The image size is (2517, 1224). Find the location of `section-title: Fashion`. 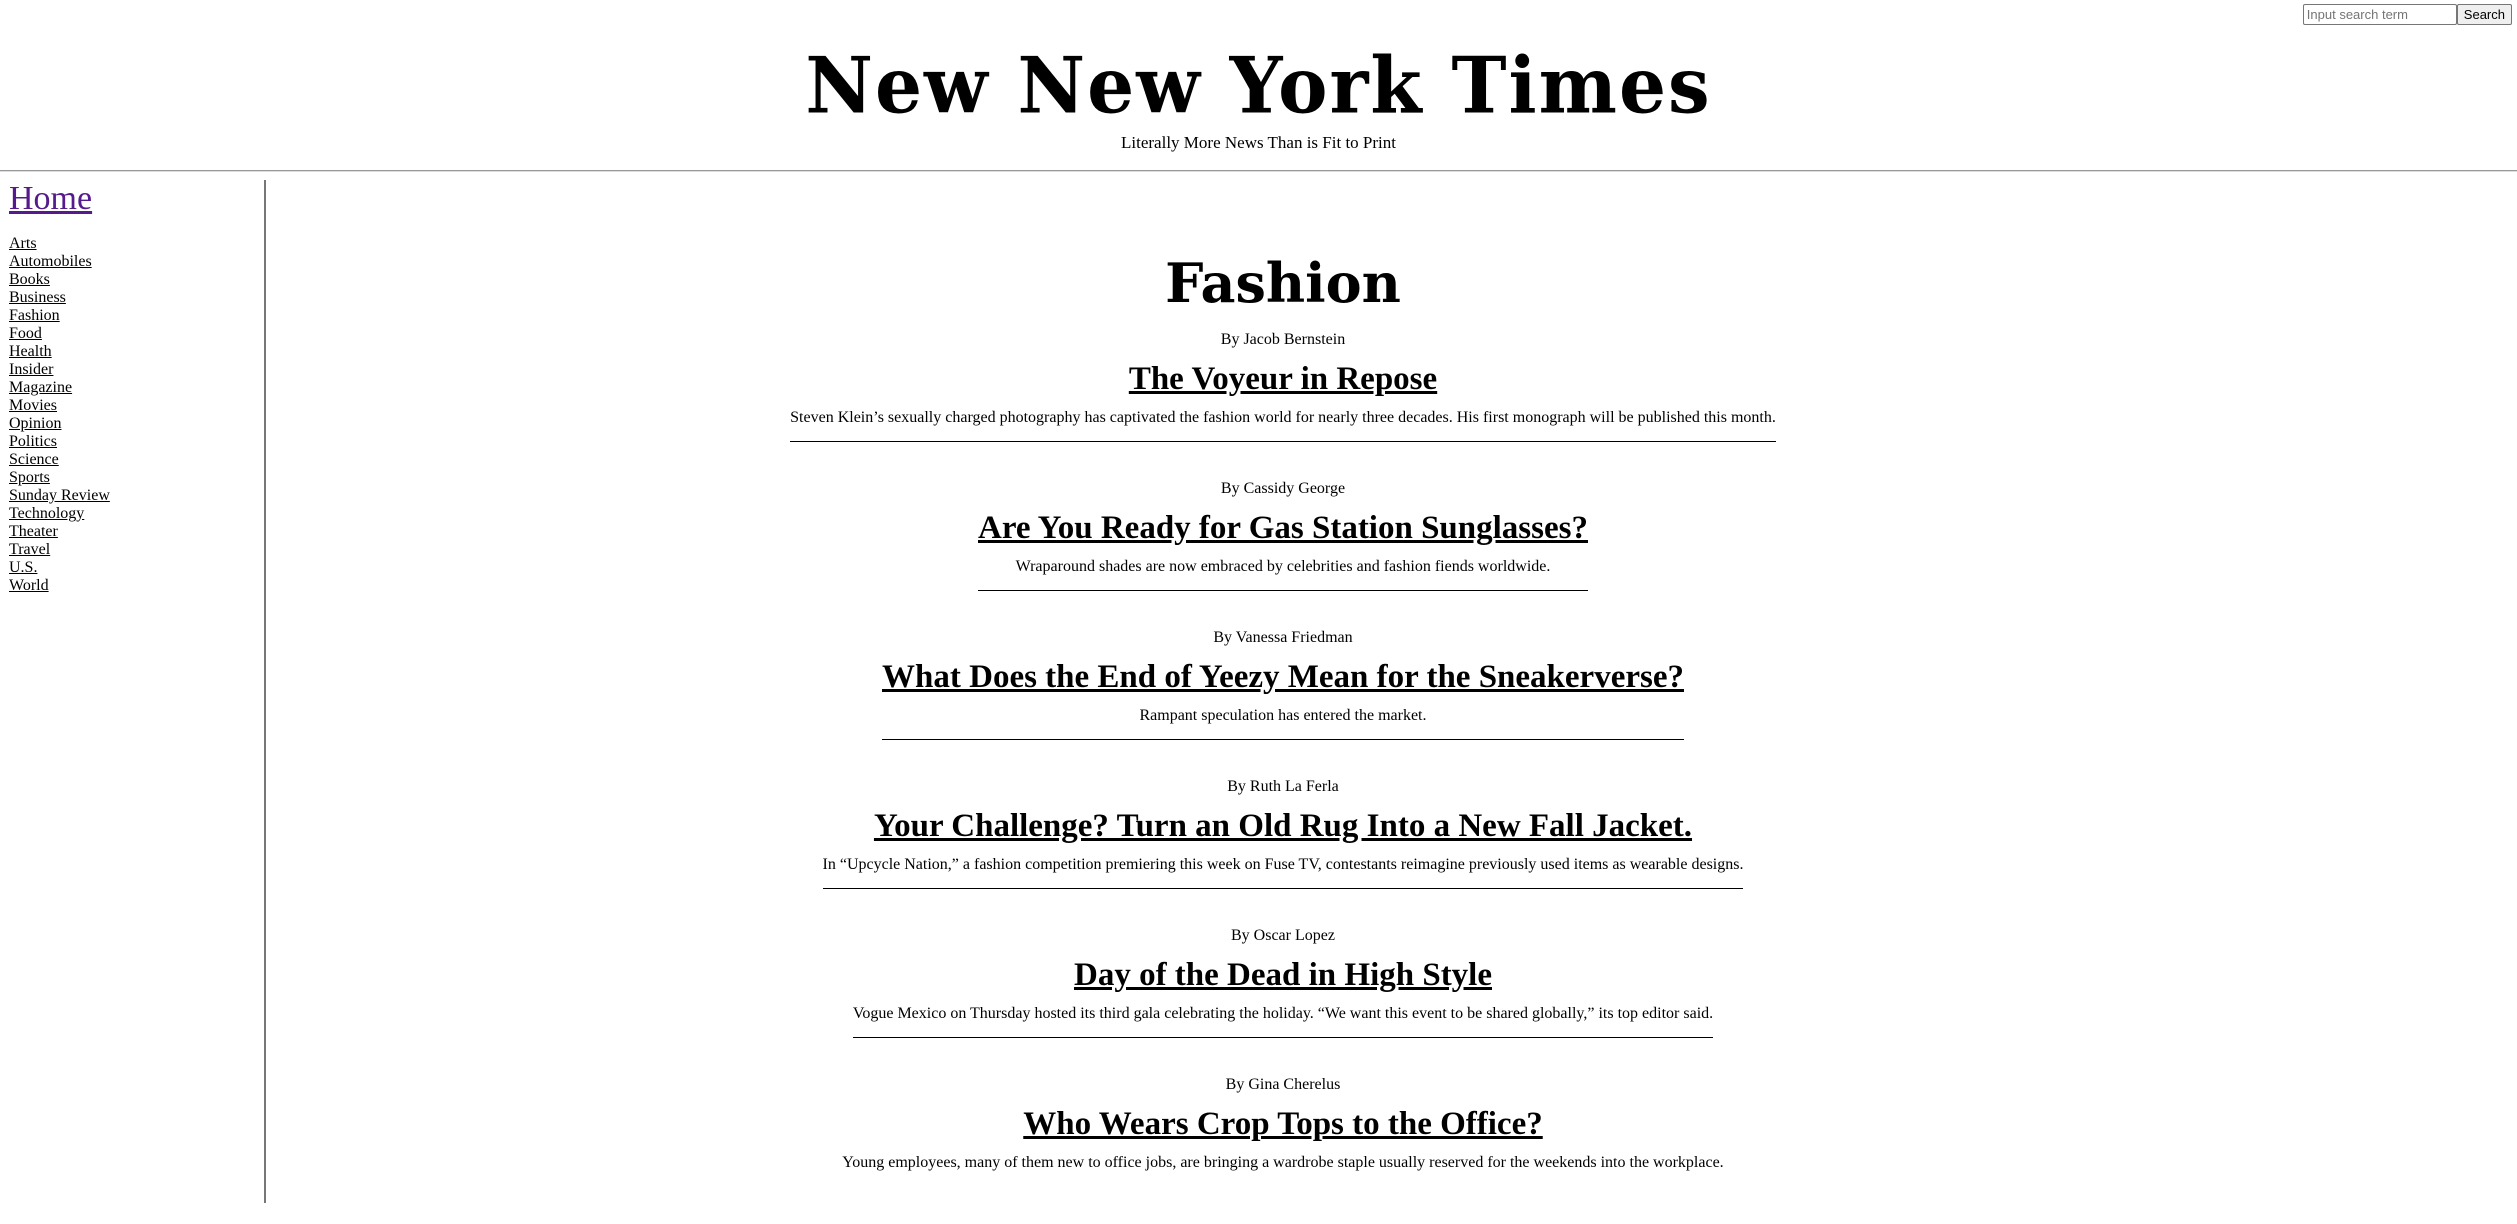

section-title: Fashion is located at coordinates (1283, 283).